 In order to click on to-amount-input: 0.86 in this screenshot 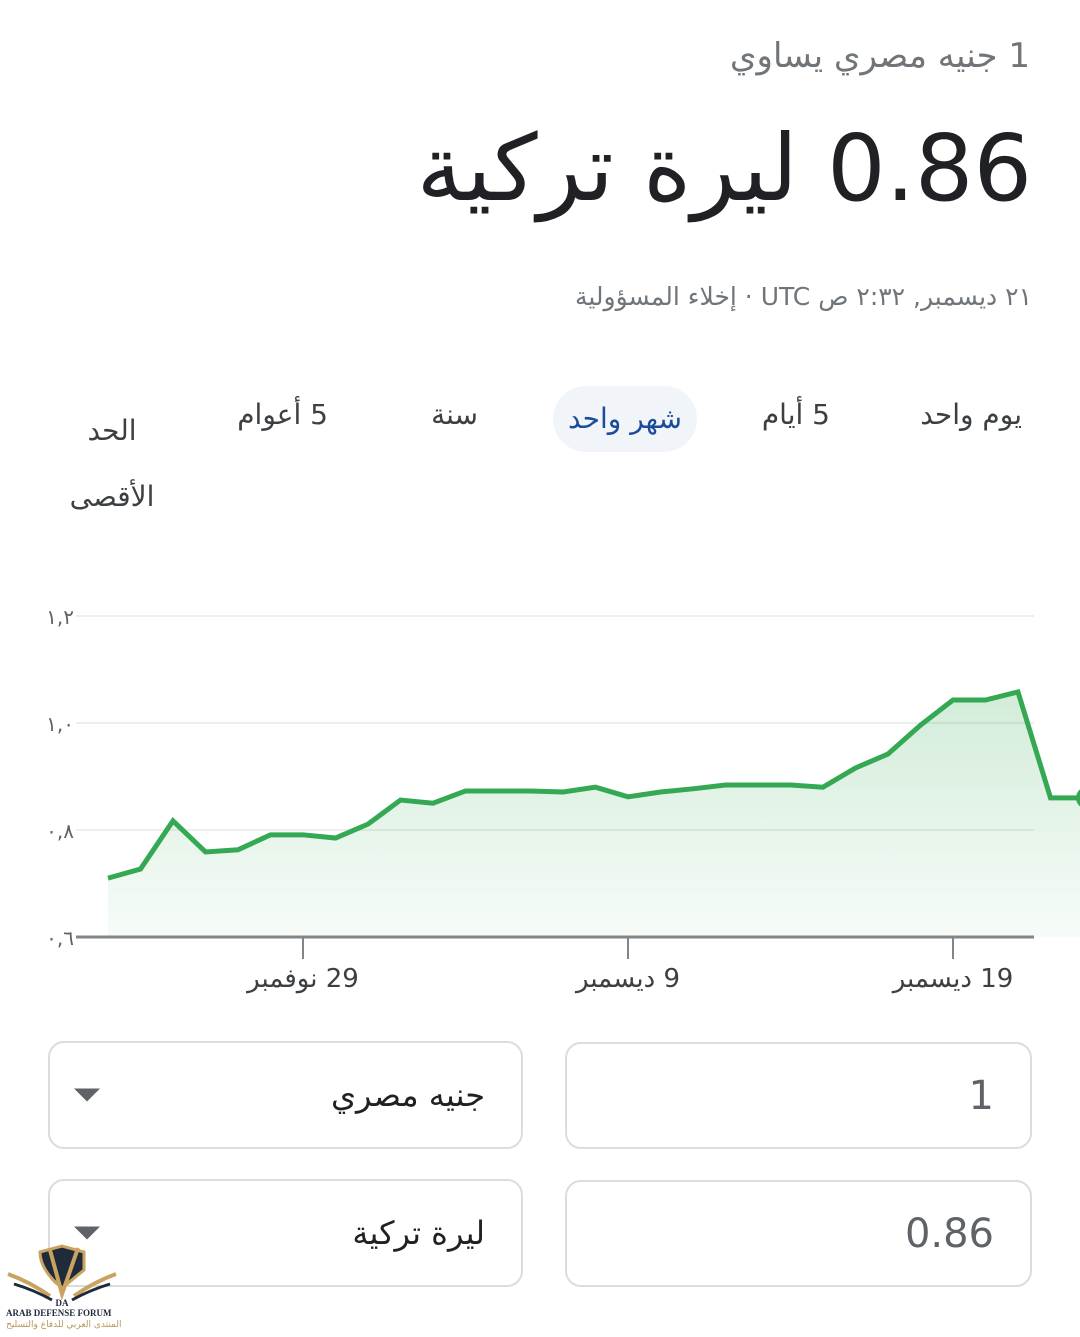, I will do `click(798, 1233)`.